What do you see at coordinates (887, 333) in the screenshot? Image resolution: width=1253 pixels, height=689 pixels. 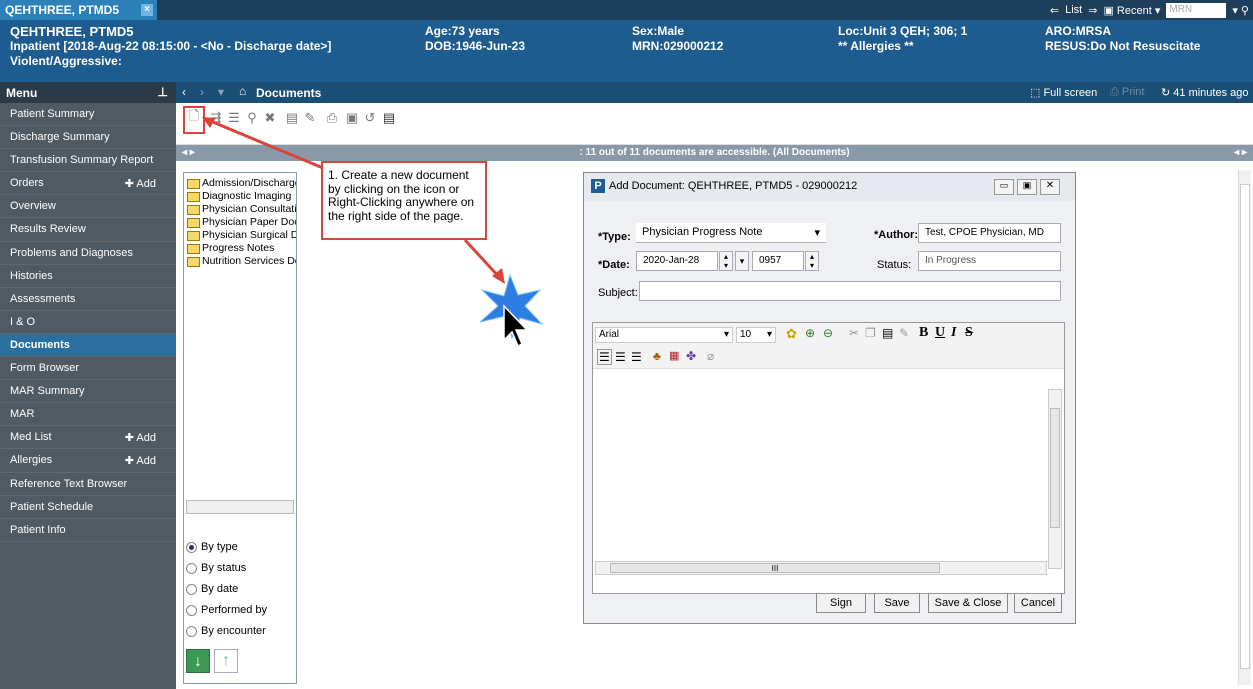 I see `paste-icon: ▤` at bounding box center [887, 333].